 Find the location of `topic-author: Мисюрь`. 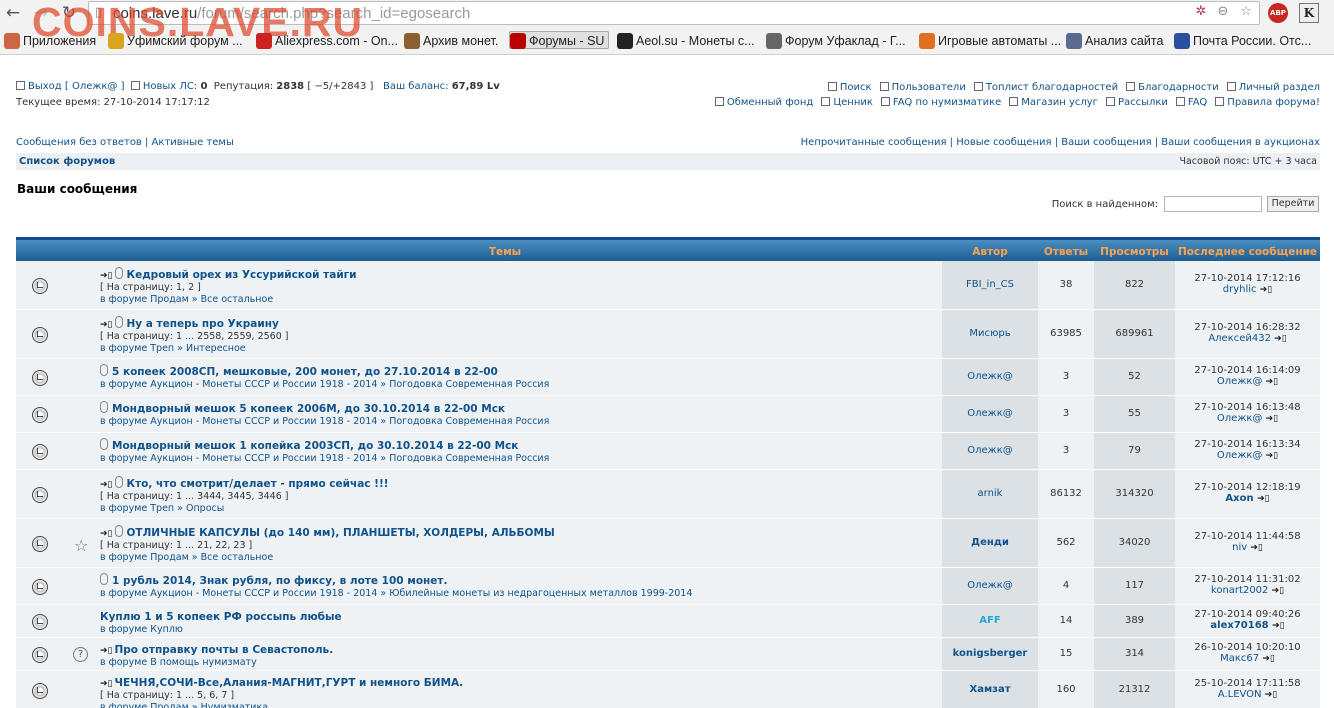

topic-author: Мисюрь is located at coordinates (990, 333).